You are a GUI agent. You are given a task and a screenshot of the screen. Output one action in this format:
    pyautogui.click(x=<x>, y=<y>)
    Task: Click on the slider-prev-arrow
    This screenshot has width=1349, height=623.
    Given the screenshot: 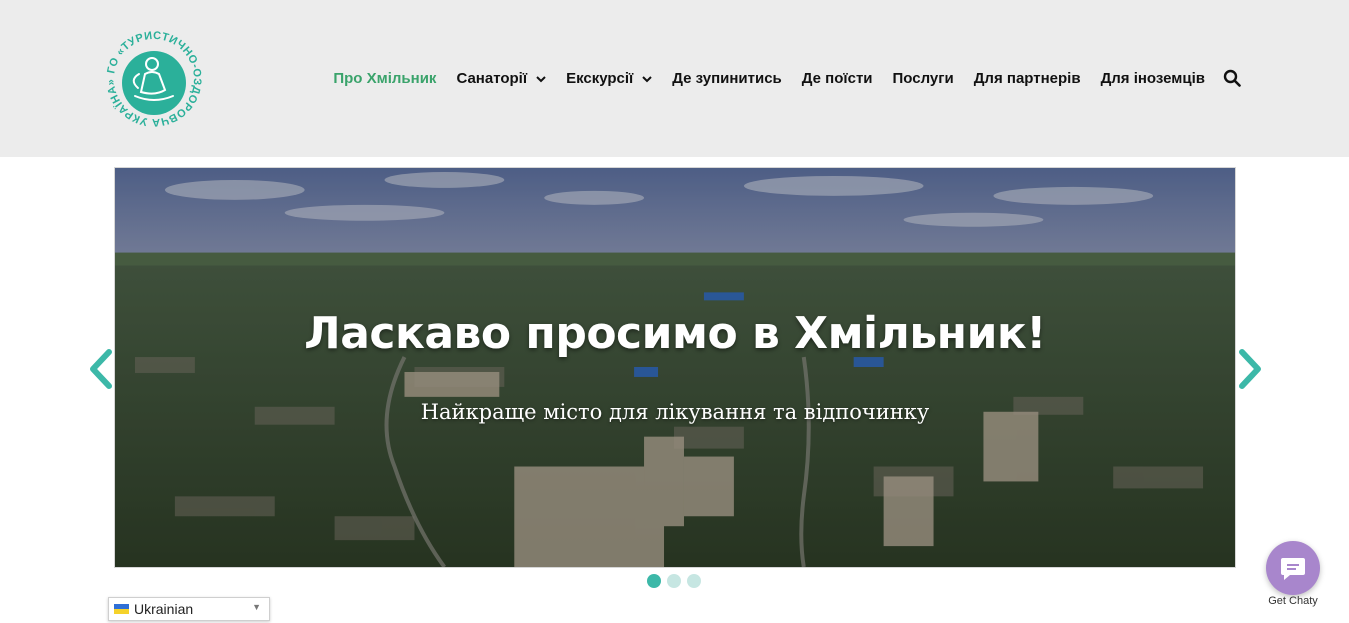 What is the action you would take?
    pyautogui.click(x=101, y=369)
    